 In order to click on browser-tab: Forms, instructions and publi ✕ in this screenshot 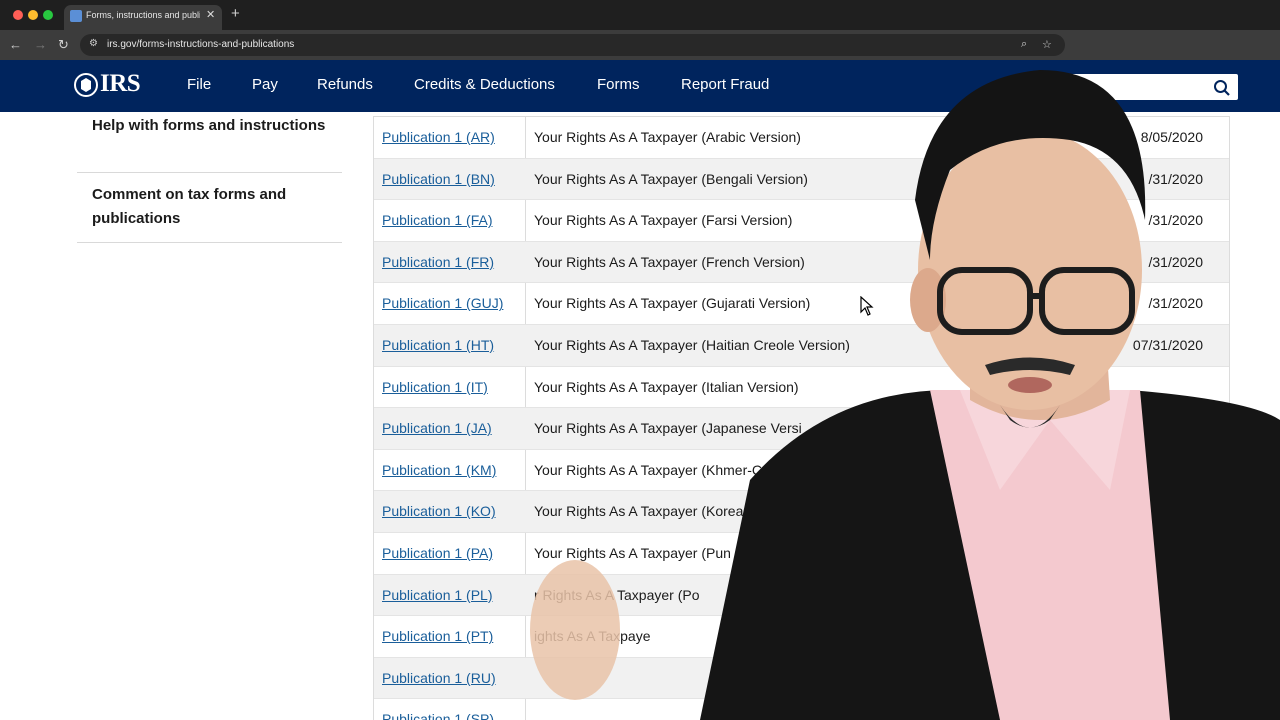, I will do `click(143, 17)`.